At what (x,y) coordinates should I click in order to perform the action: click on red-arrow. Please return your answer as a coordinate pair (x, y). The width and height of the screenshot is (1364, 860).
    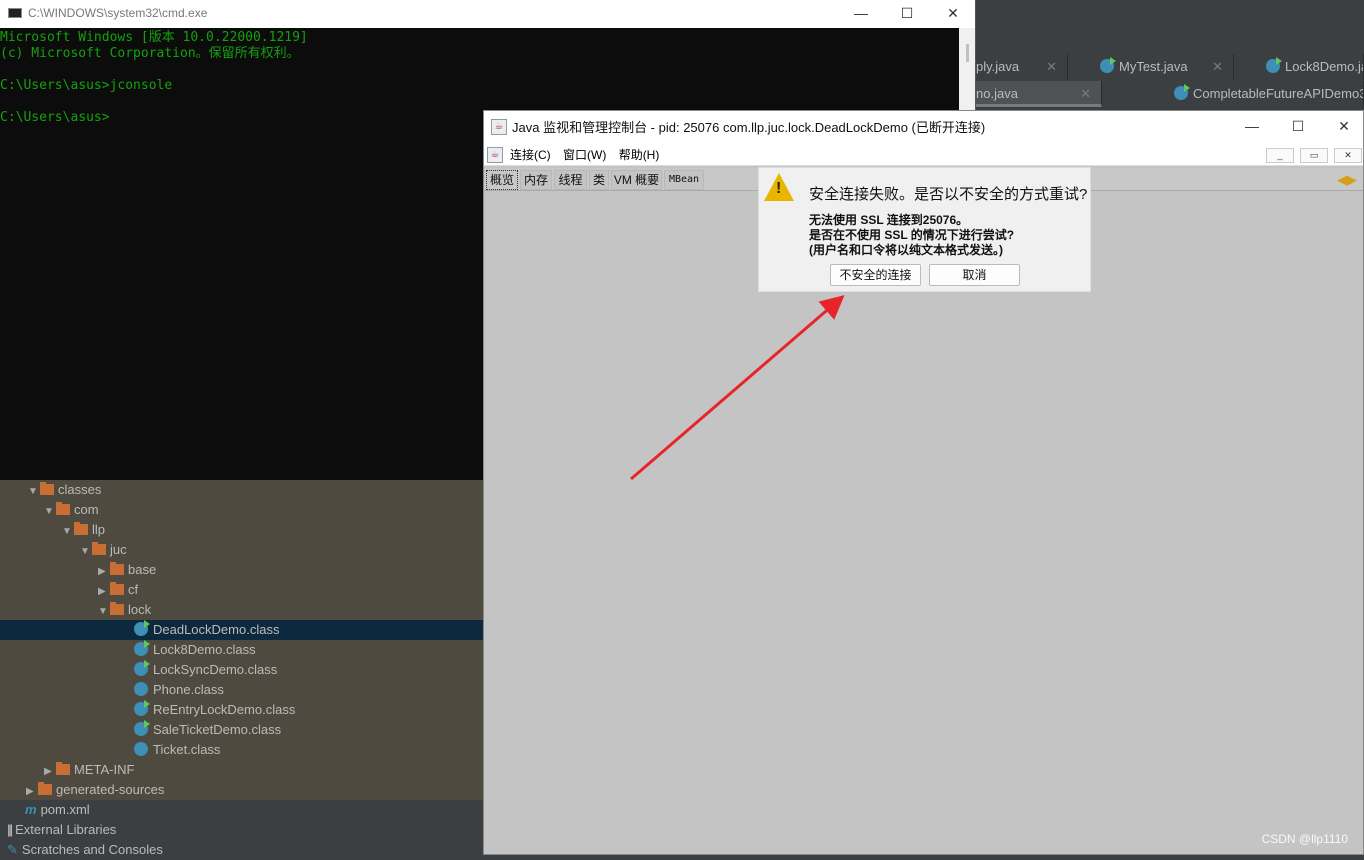
    Looking at the image, I should click on (737, 388).